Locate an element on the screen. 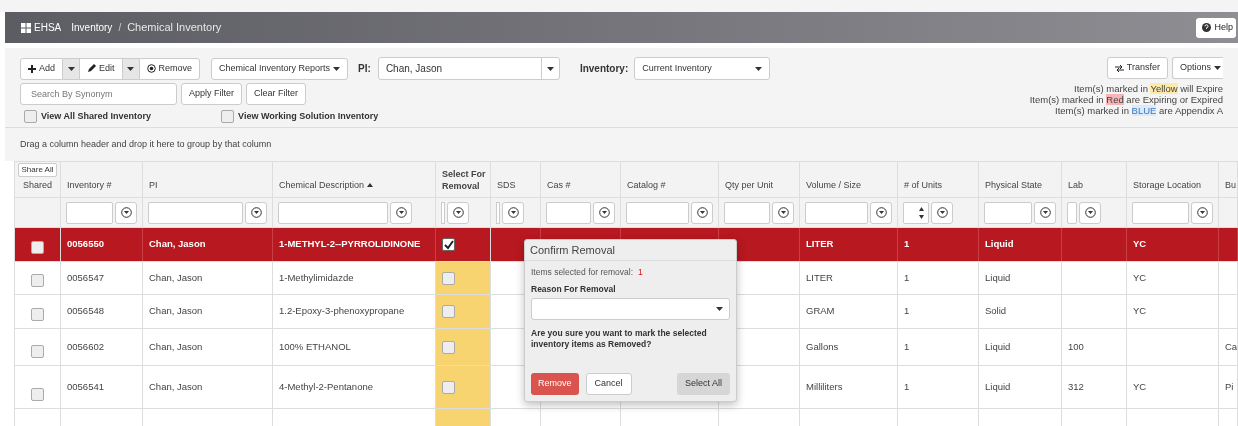 The width and height of the screenshot is (1238, 426). legend-line: Item(s) marked in Yellow will Expire is located at coordinates (1148, 88).